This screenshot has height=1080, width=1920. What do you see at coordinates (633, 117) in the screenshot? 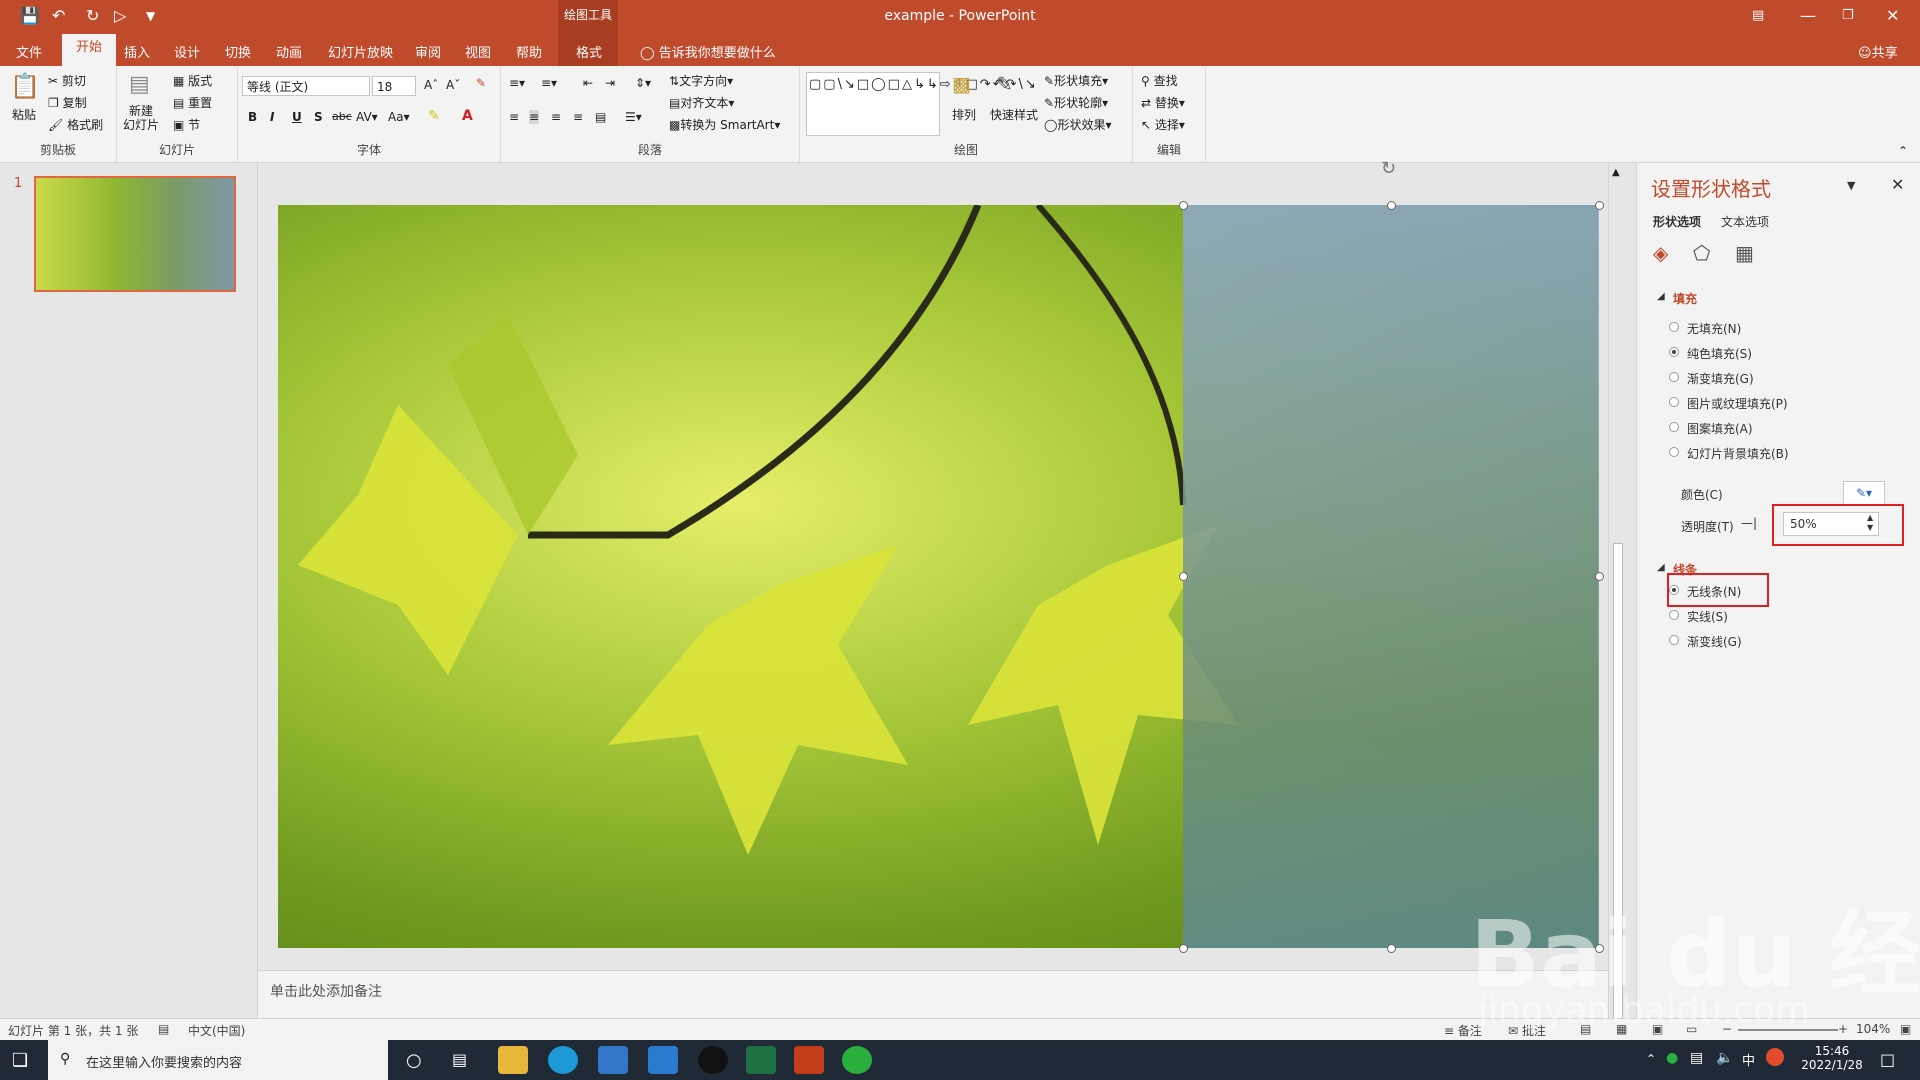
I see `columns-icon: ☰▾` at bounding box center [633, 117].